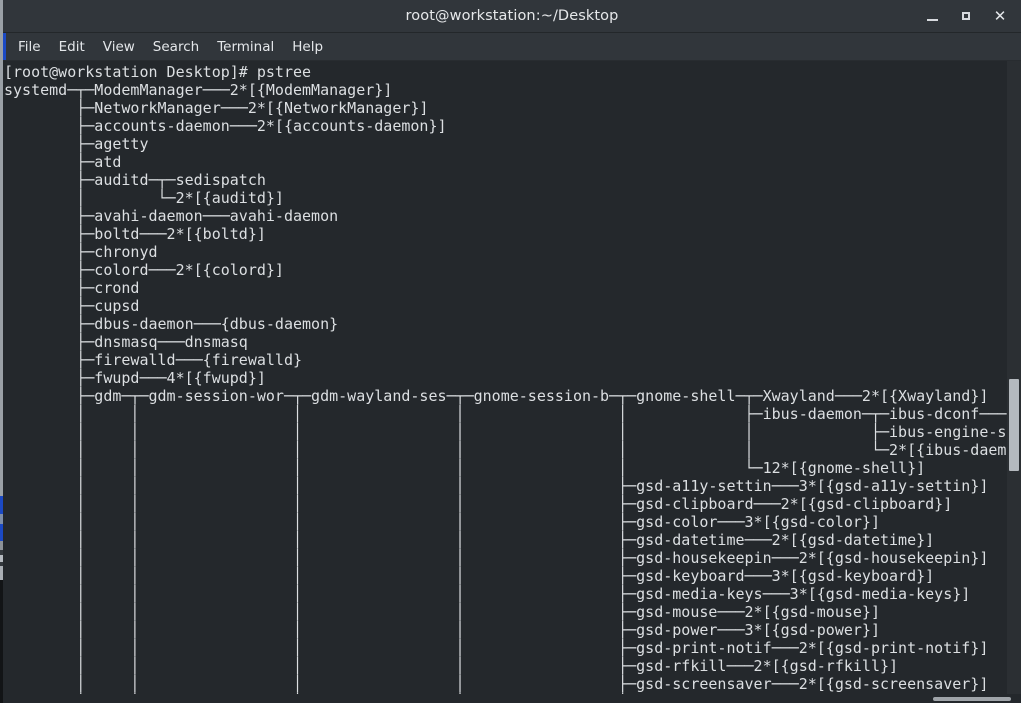 The image size is (1021, 703). What do you see at coordinates (932, 16) in the screenshot?
I see `minimize-button` at bounding box center [932, 16].